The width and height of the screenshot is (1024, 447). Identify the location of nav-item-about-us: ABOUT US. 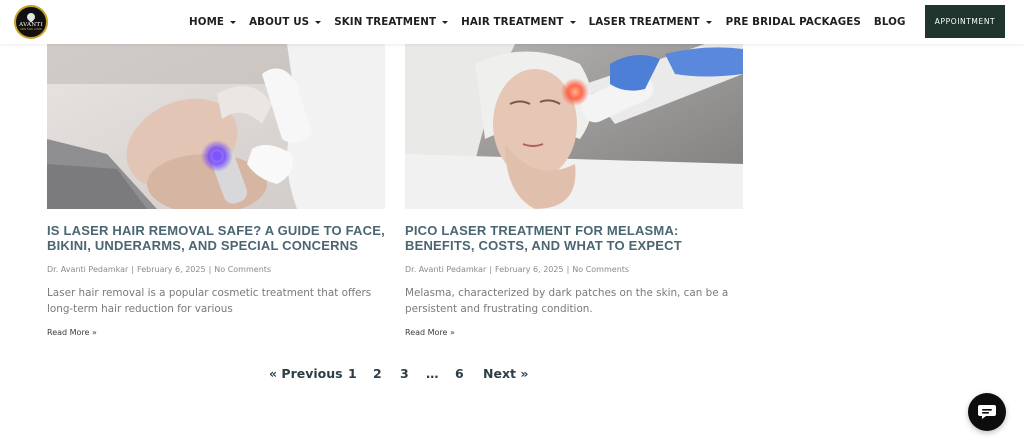
(285, 22).